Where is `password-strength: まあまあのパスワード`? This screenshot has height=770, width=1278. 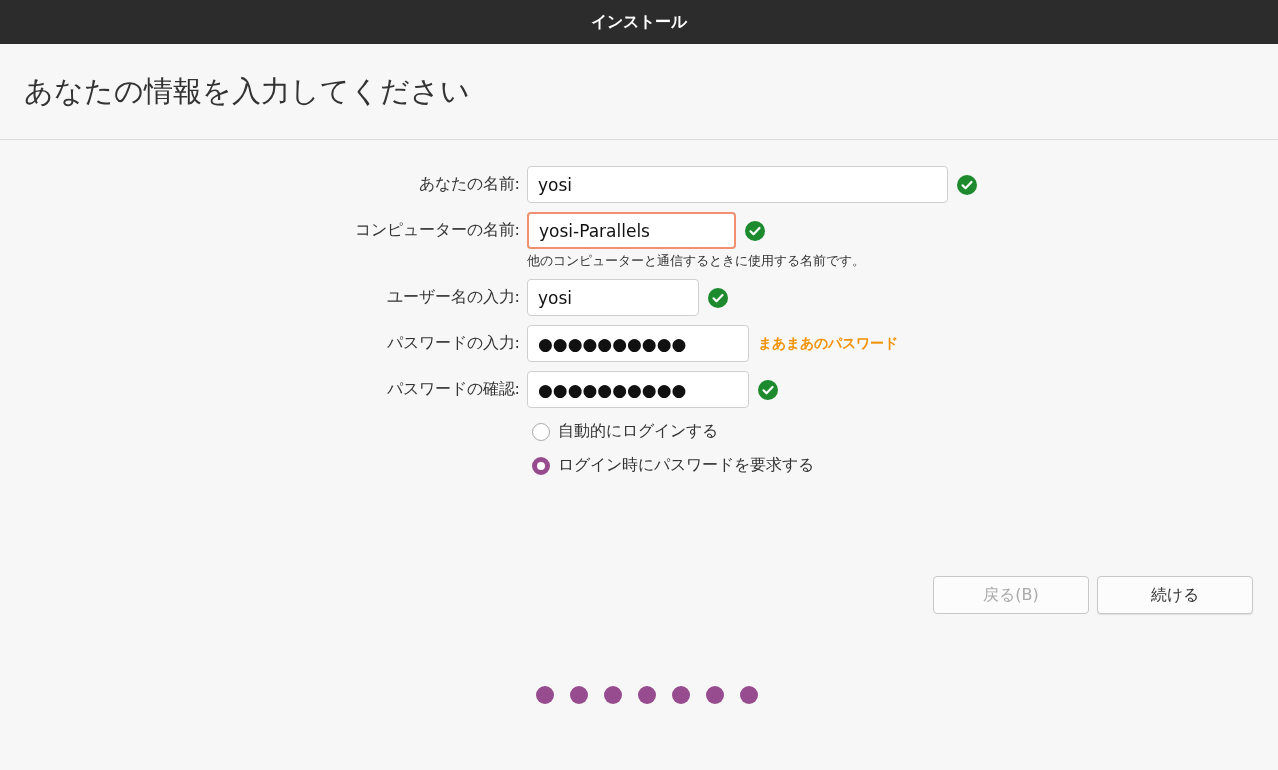 password-strength: まあまあのパスワード is located at coordinates (828, 343).